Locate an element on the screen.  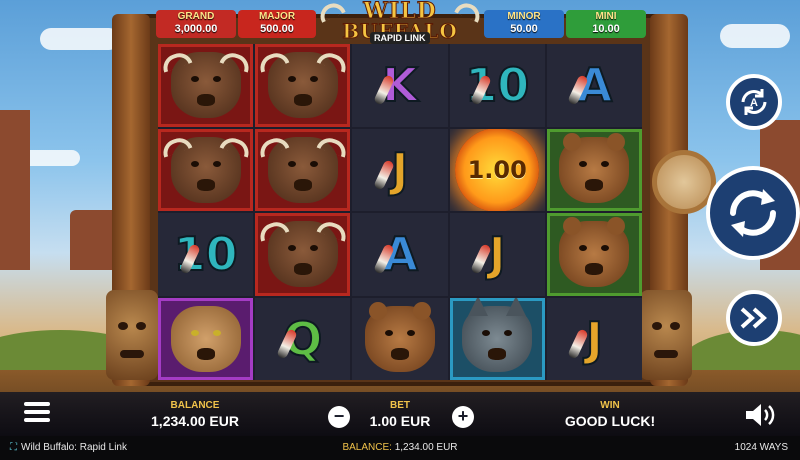
win-label: WIN is located at coordinates (610, 405).